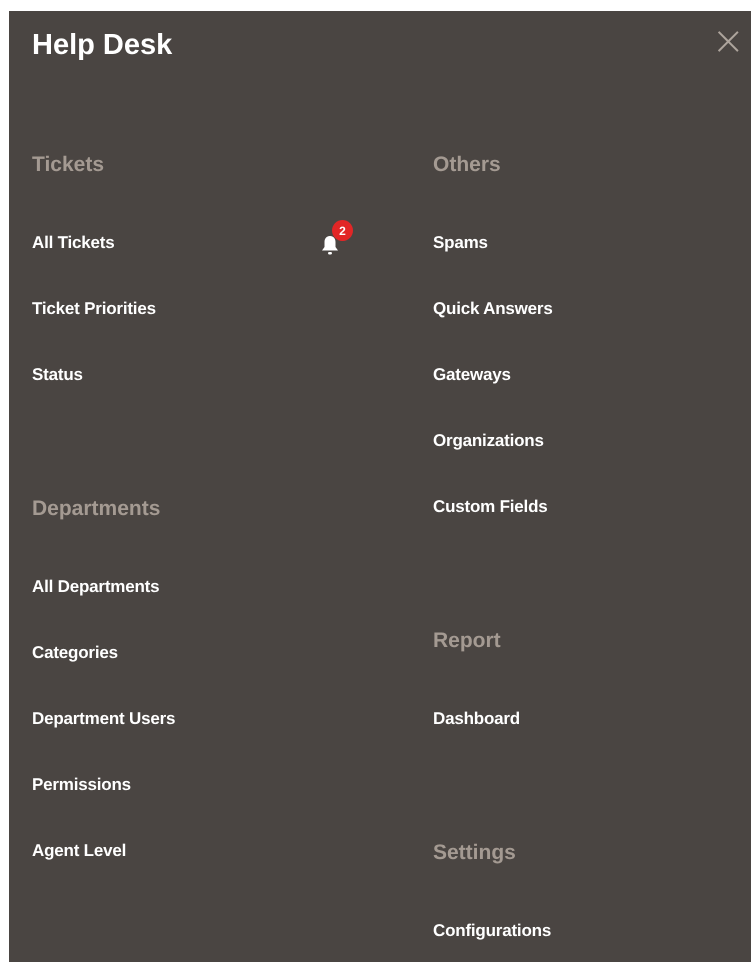 Image resolution: width=751 pixels, height=962 pixels. What do you see at coordinates (68, 165) in the screenshot?
I see `section-heading: Tickets` at bounding box center [68, 165].